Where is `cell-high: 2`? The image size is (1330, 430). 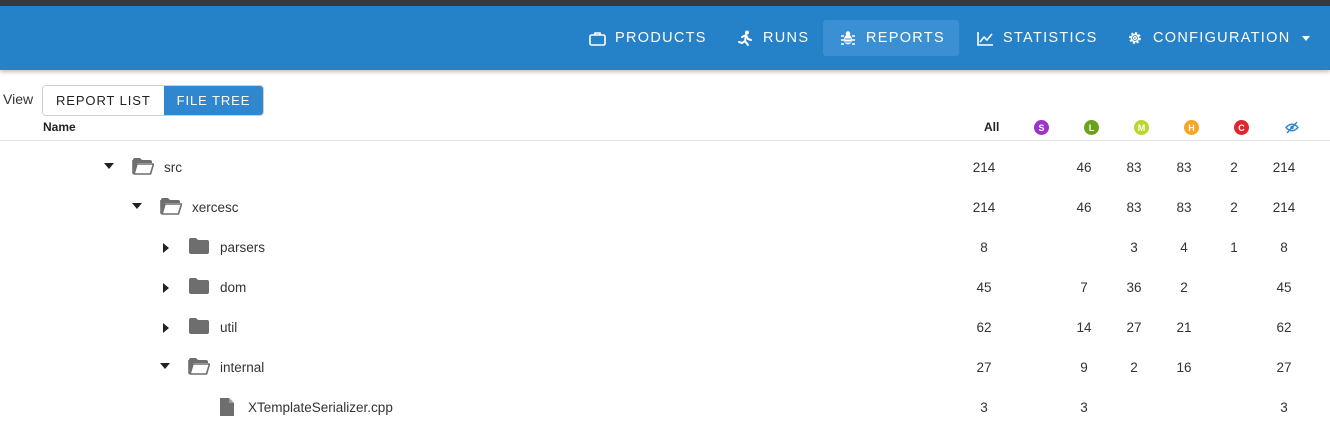
cell-high: 2 is located at coordinates (1184, 287).